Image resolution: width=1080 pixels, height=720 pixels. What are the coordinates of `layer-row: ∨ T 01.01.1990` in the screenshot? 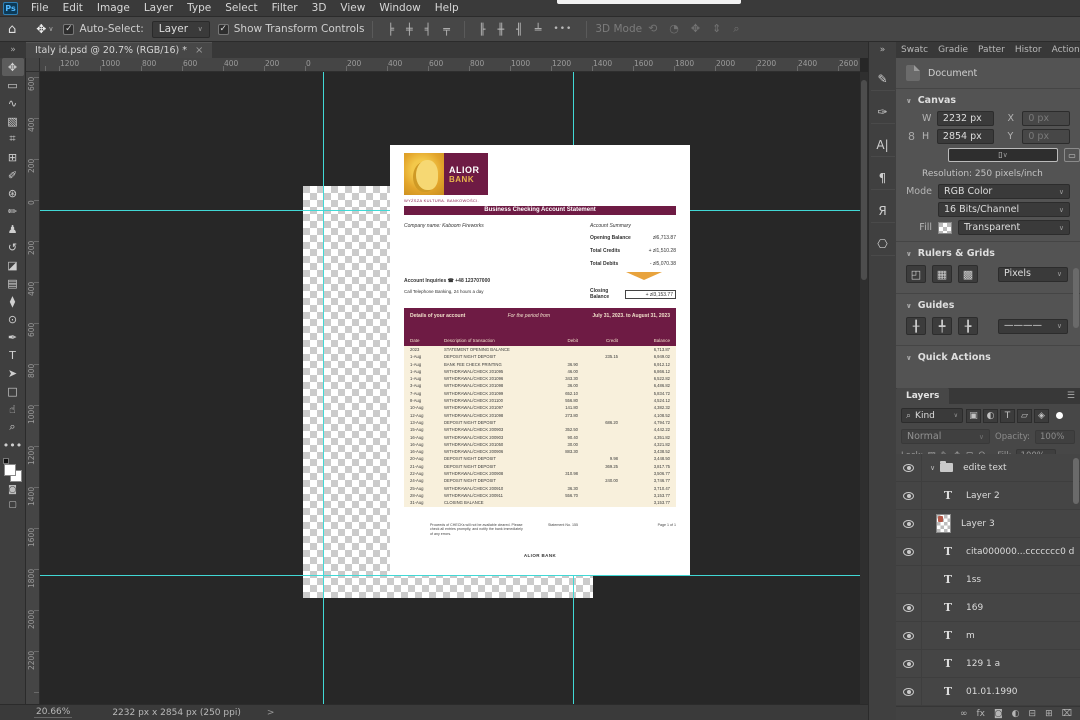 It's located at (988, 692).